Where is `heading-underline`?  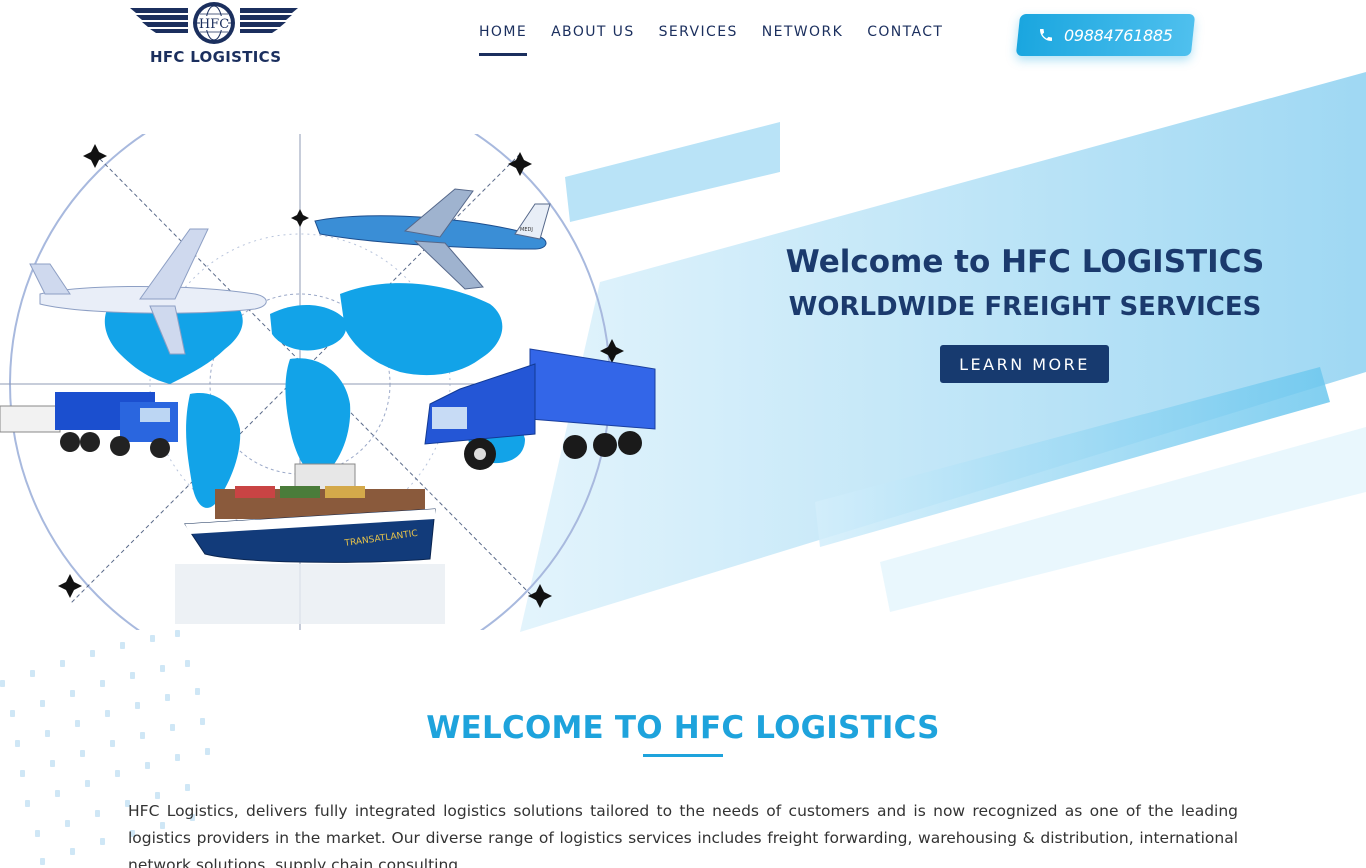
heading-underline is located at coordinates (683, 755).